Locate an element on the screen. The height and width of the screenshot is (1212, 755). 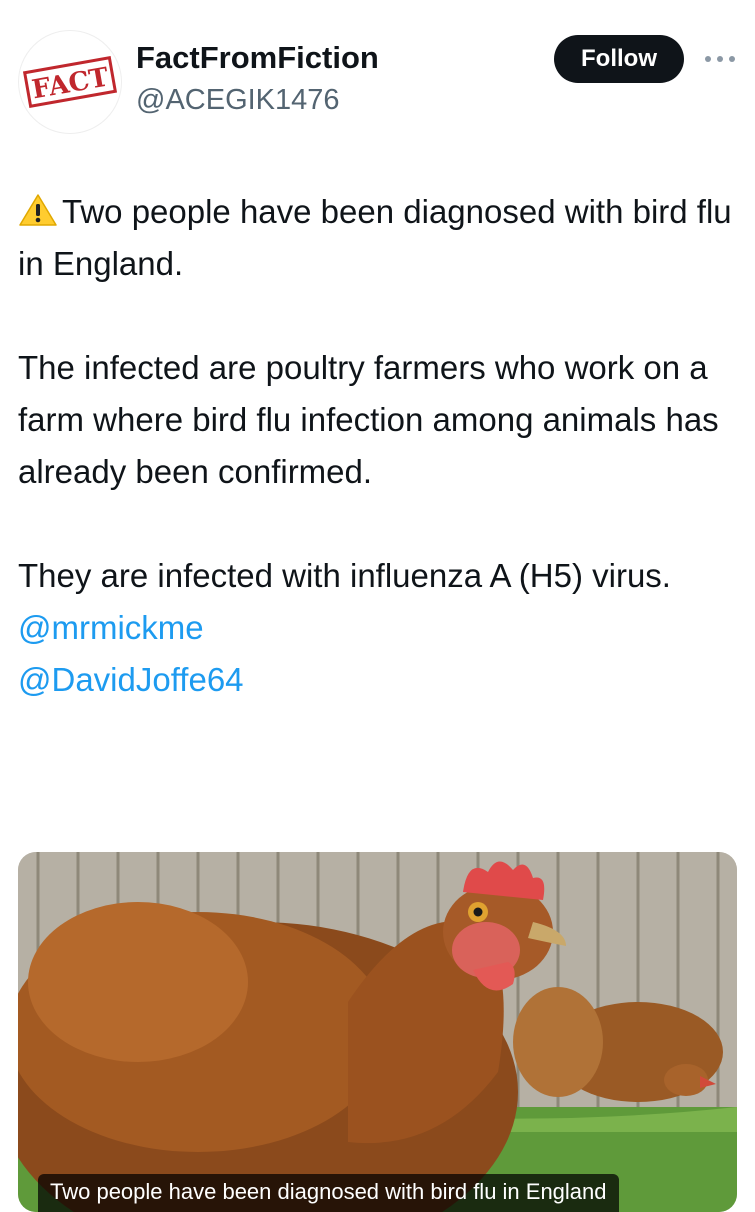
display-name: FactFromFiction is located at coordinates (257, 58).